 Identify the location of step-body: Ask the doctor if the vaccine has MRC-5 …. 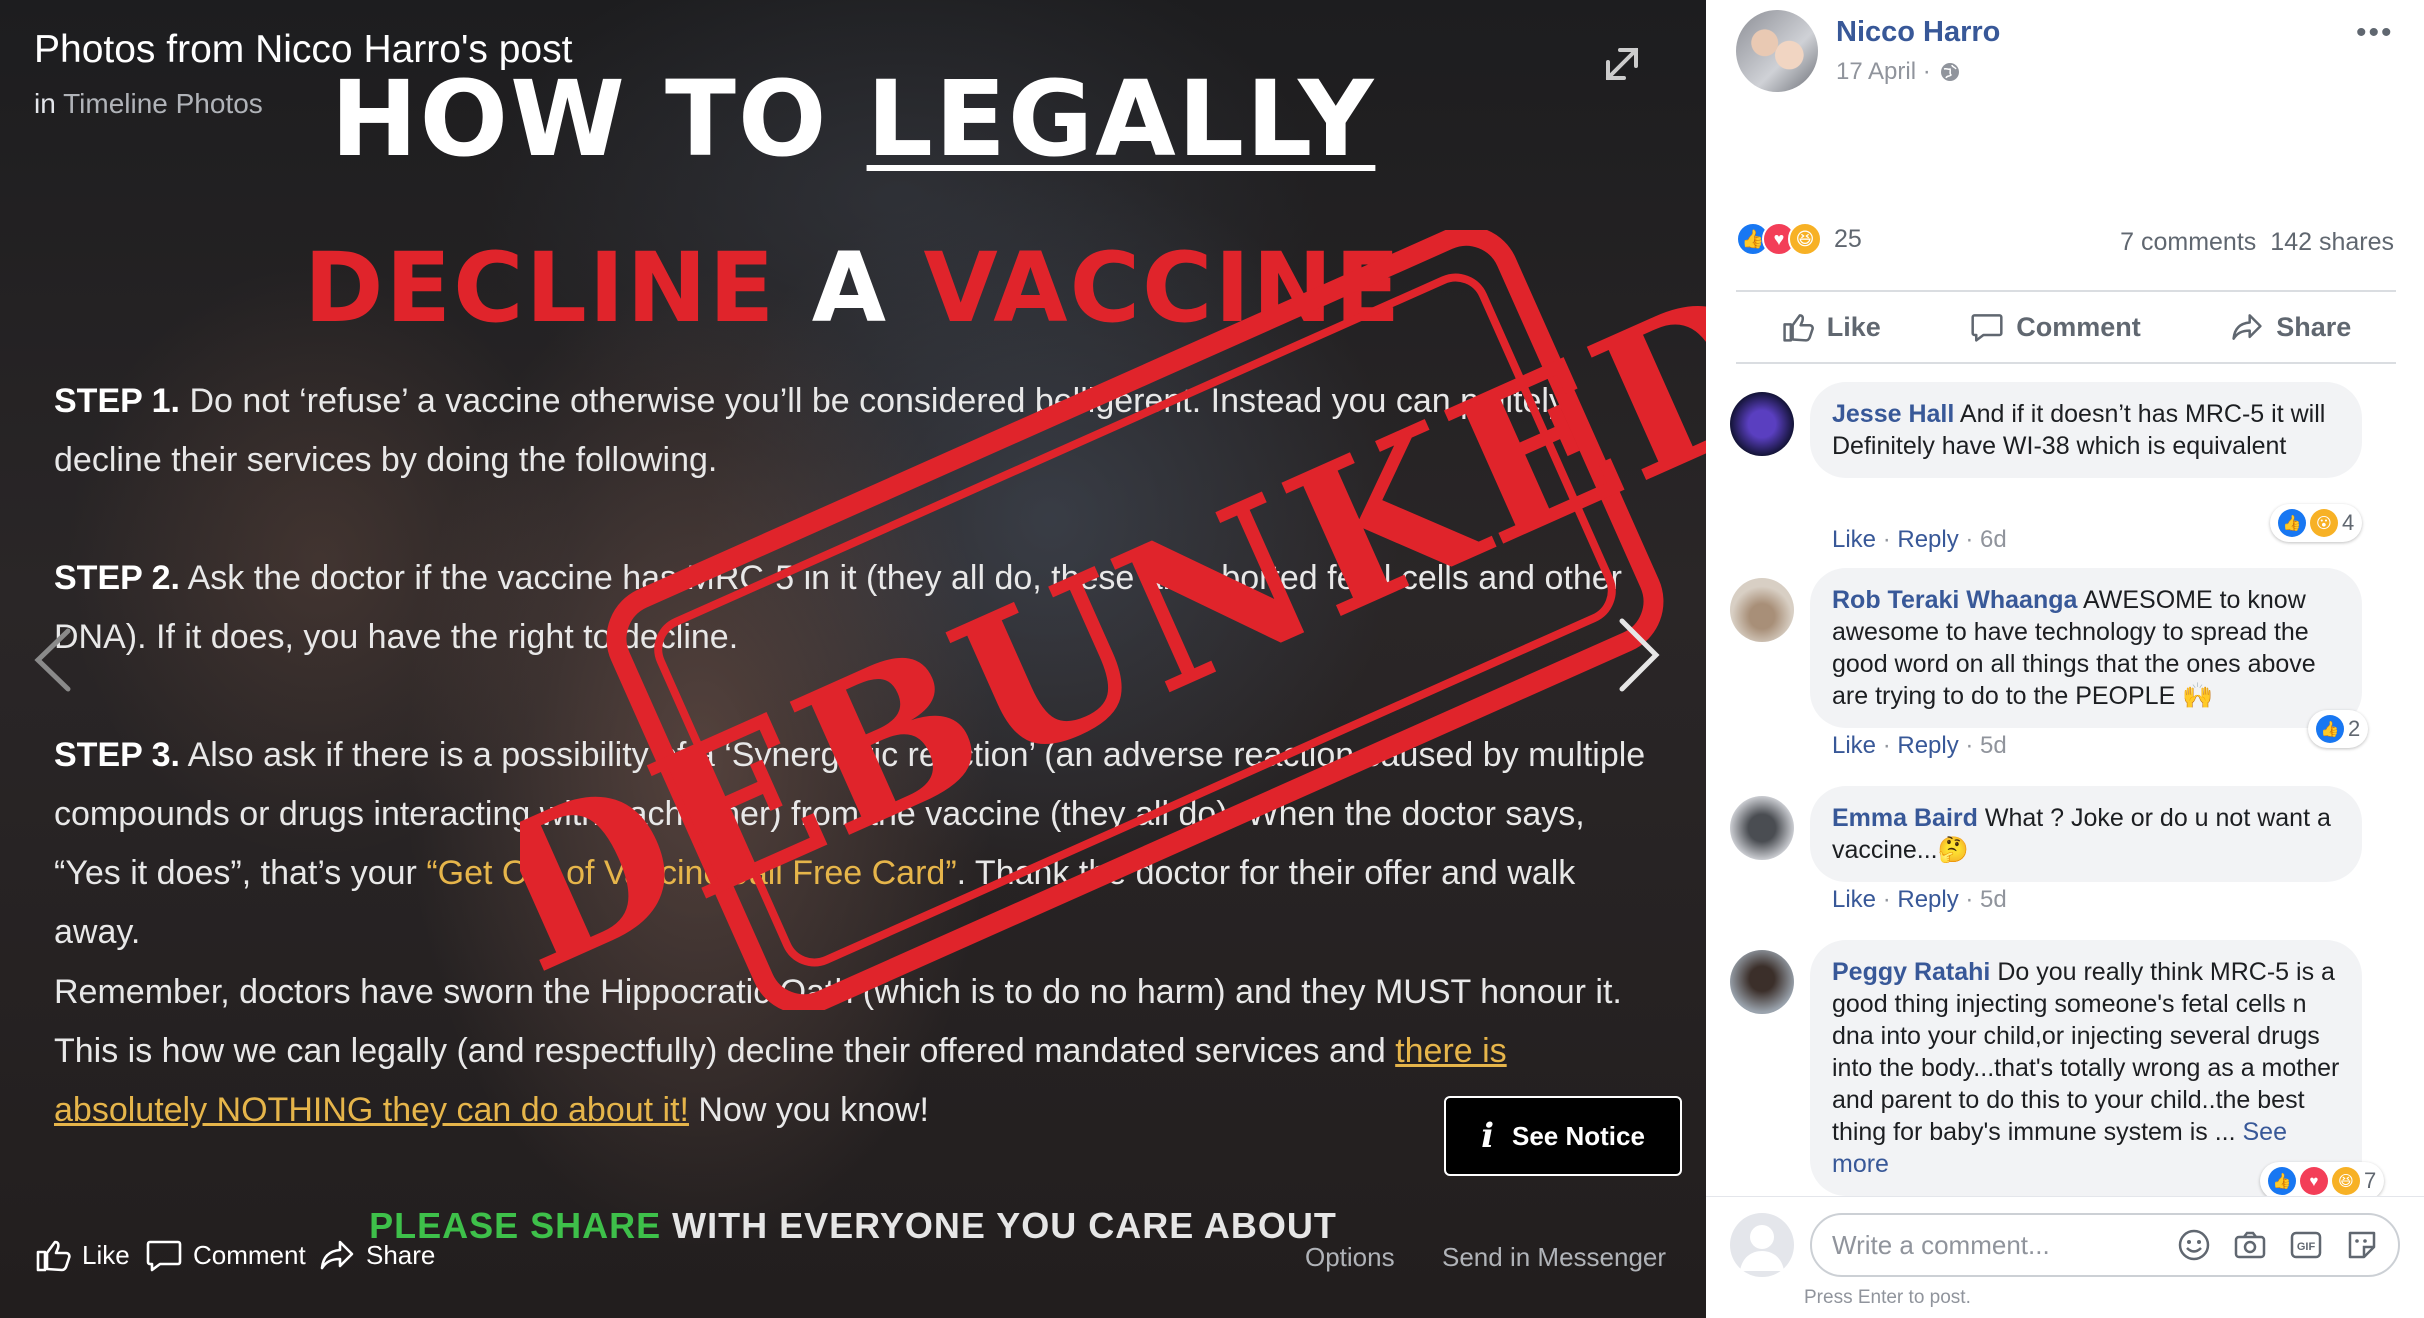
(838, 607).